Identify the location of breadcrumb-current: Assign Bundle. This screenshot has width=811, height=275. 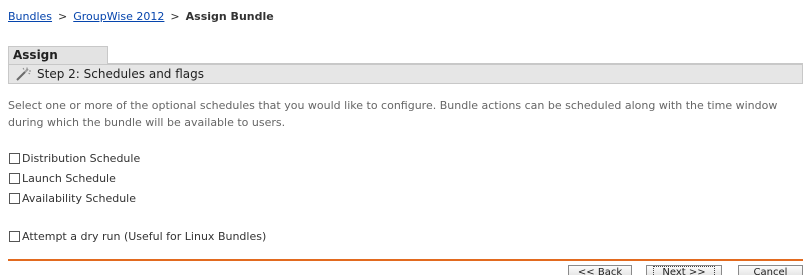
(229, 16).